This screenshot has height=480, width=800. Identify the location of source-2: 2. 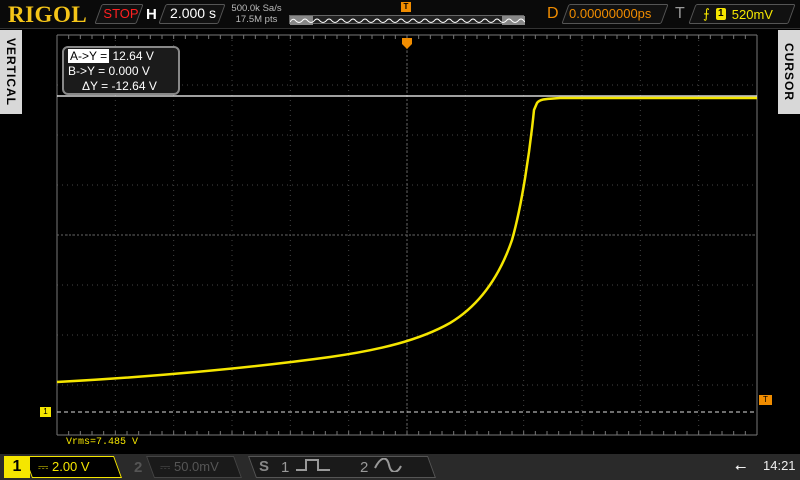
(381, 466).